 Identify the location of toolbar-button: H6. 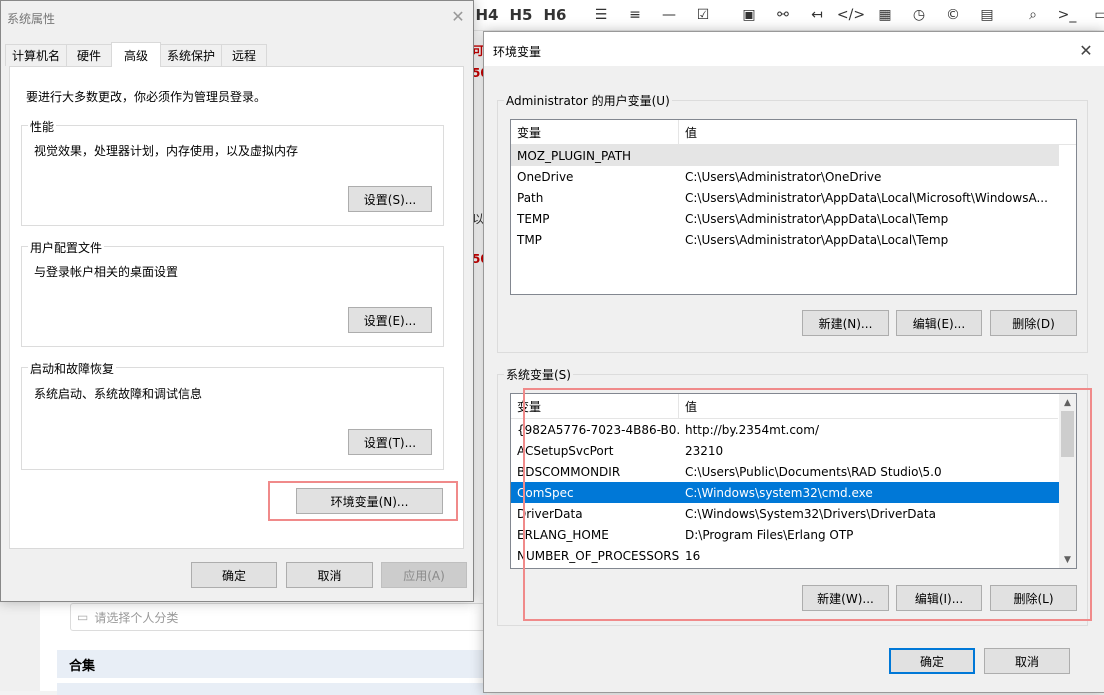
(555, 15).